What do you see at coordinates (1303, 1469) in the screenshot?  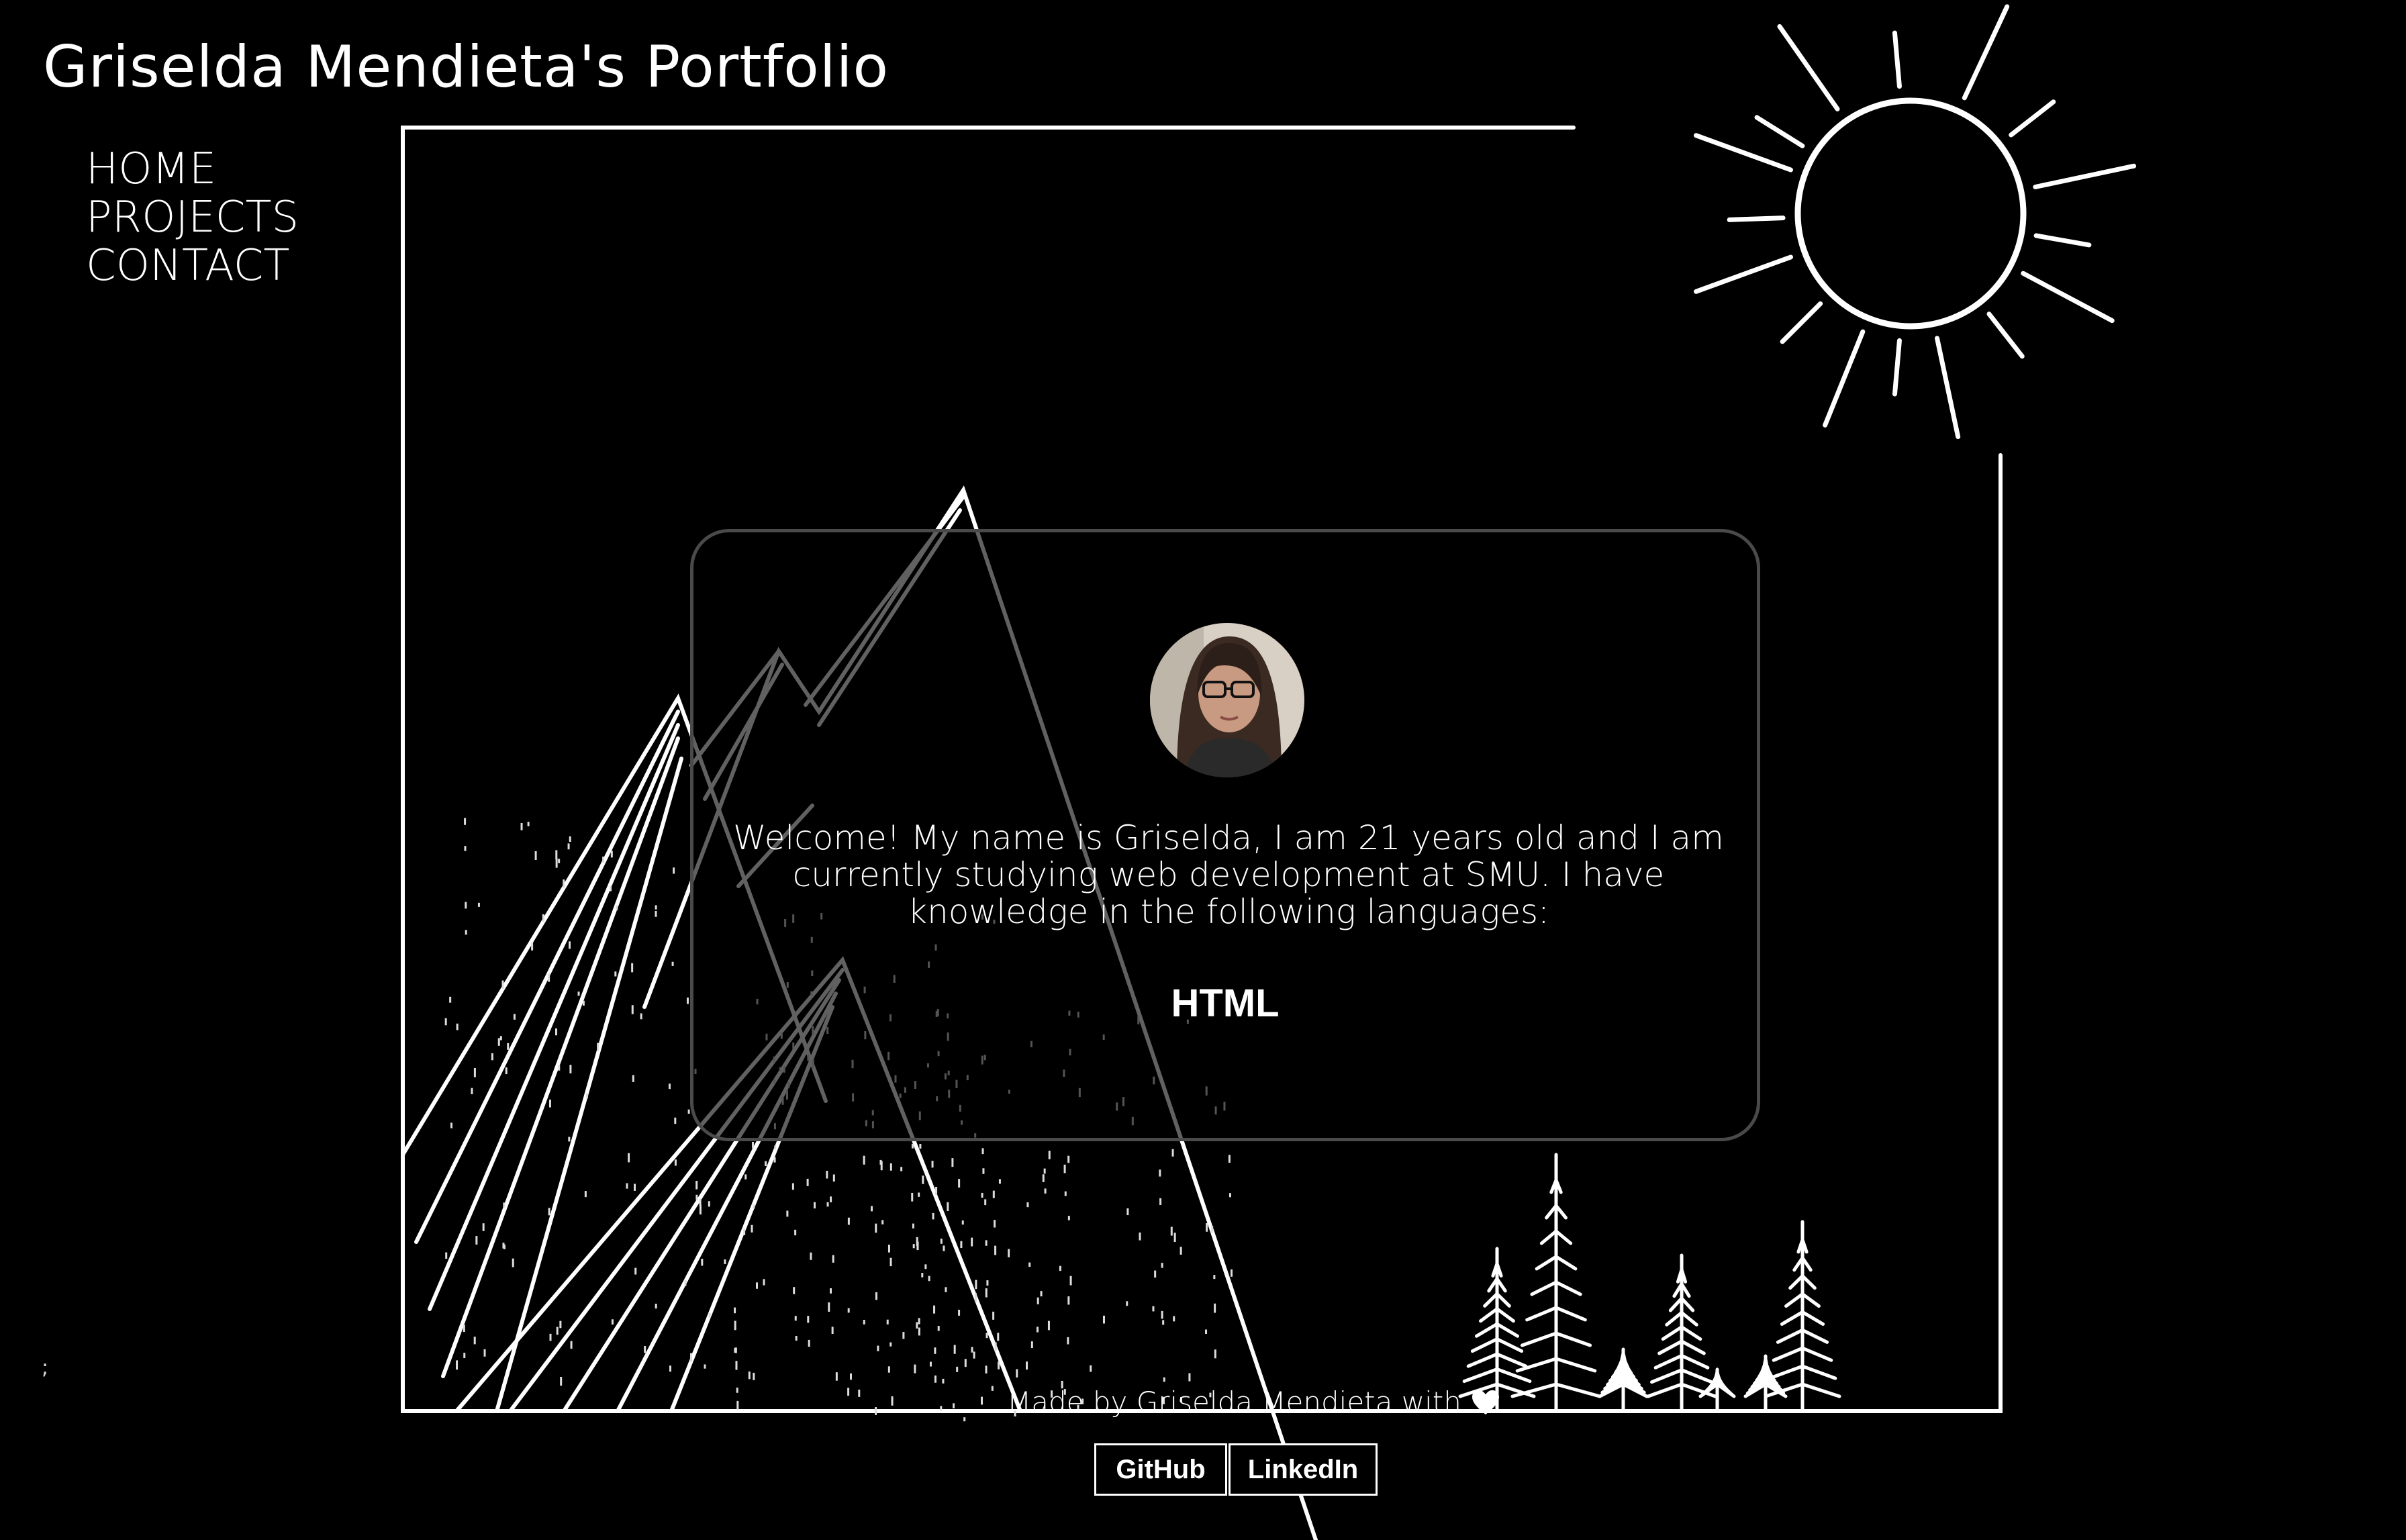 I see `linkedin-button: LinkedIn` at bounding box center [1303, 1469].